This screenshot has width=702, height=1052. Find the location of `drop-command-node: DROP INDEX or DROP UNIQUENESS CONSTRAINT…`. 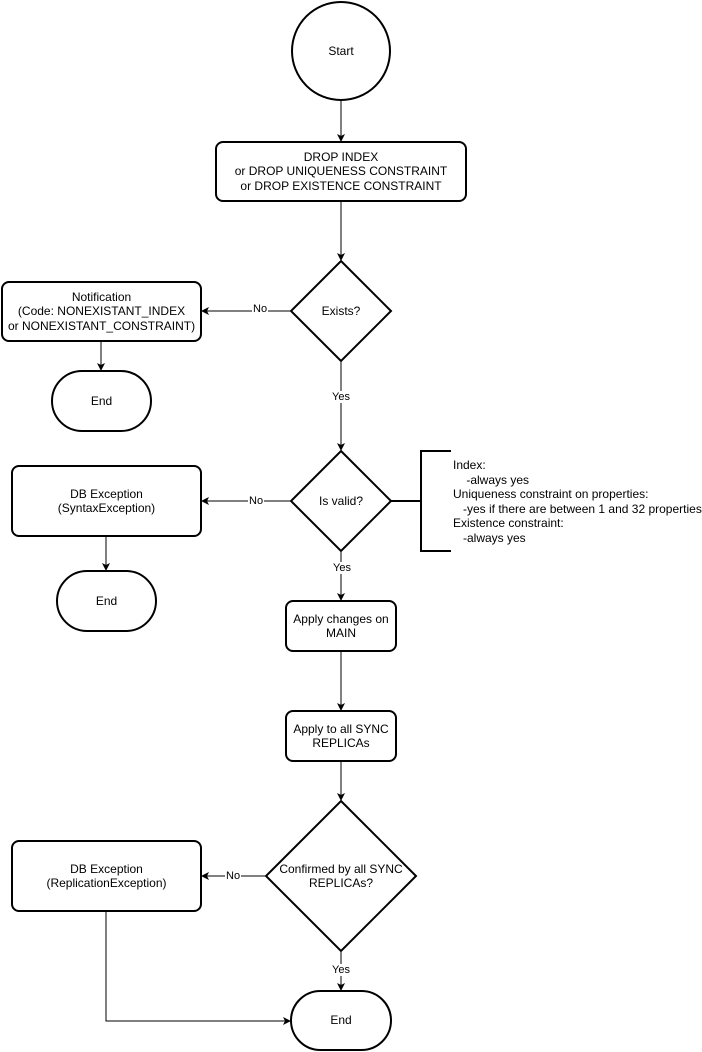

drop-command-node: DROP INDEX or DROP UNIQUENESS CONSTRAINT… is located at coordinates (341, 171).